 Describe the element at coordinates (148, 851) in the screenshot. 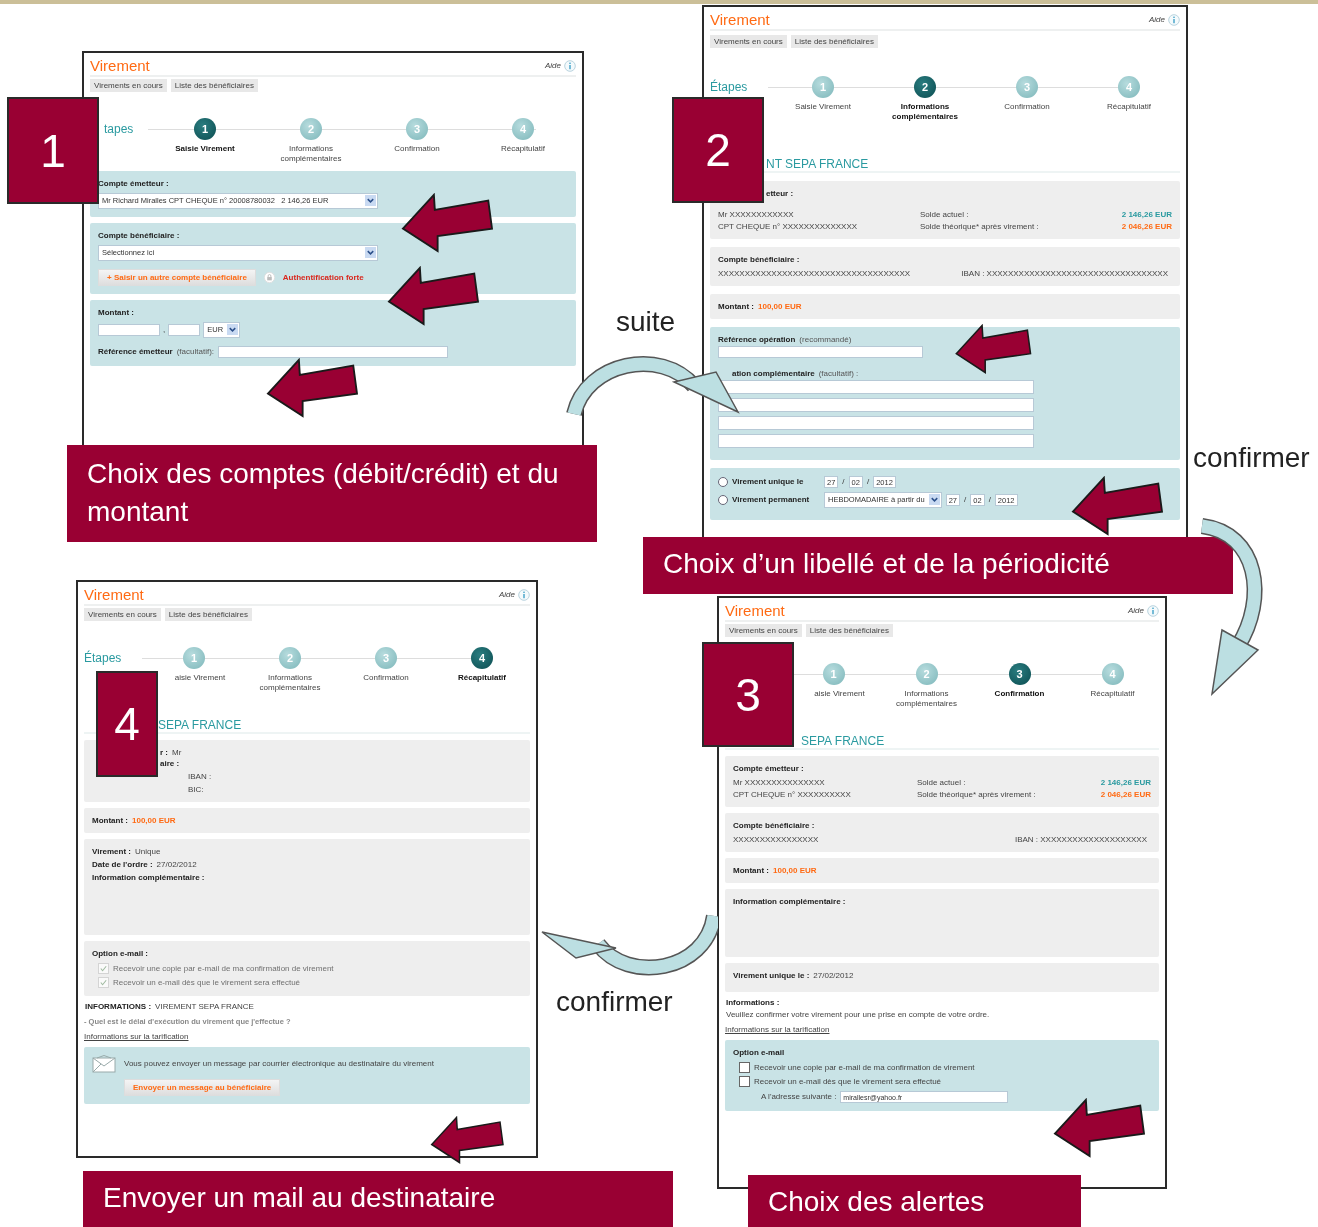

I see `field-value: Unique` at that location.